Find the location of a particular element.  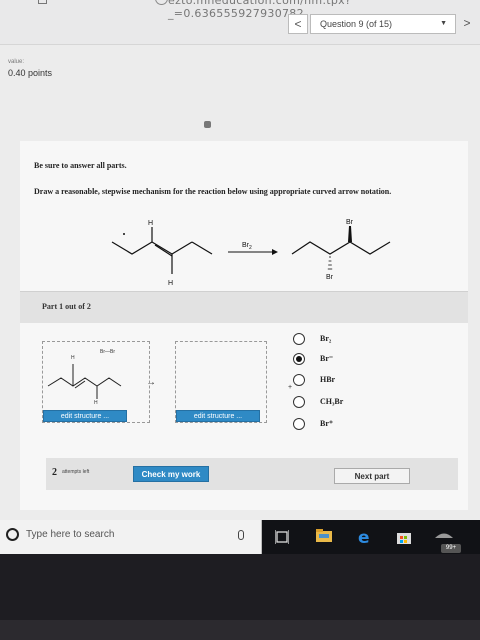

part-header: Part 1 out of 2 is located at coordinates (244, 307).